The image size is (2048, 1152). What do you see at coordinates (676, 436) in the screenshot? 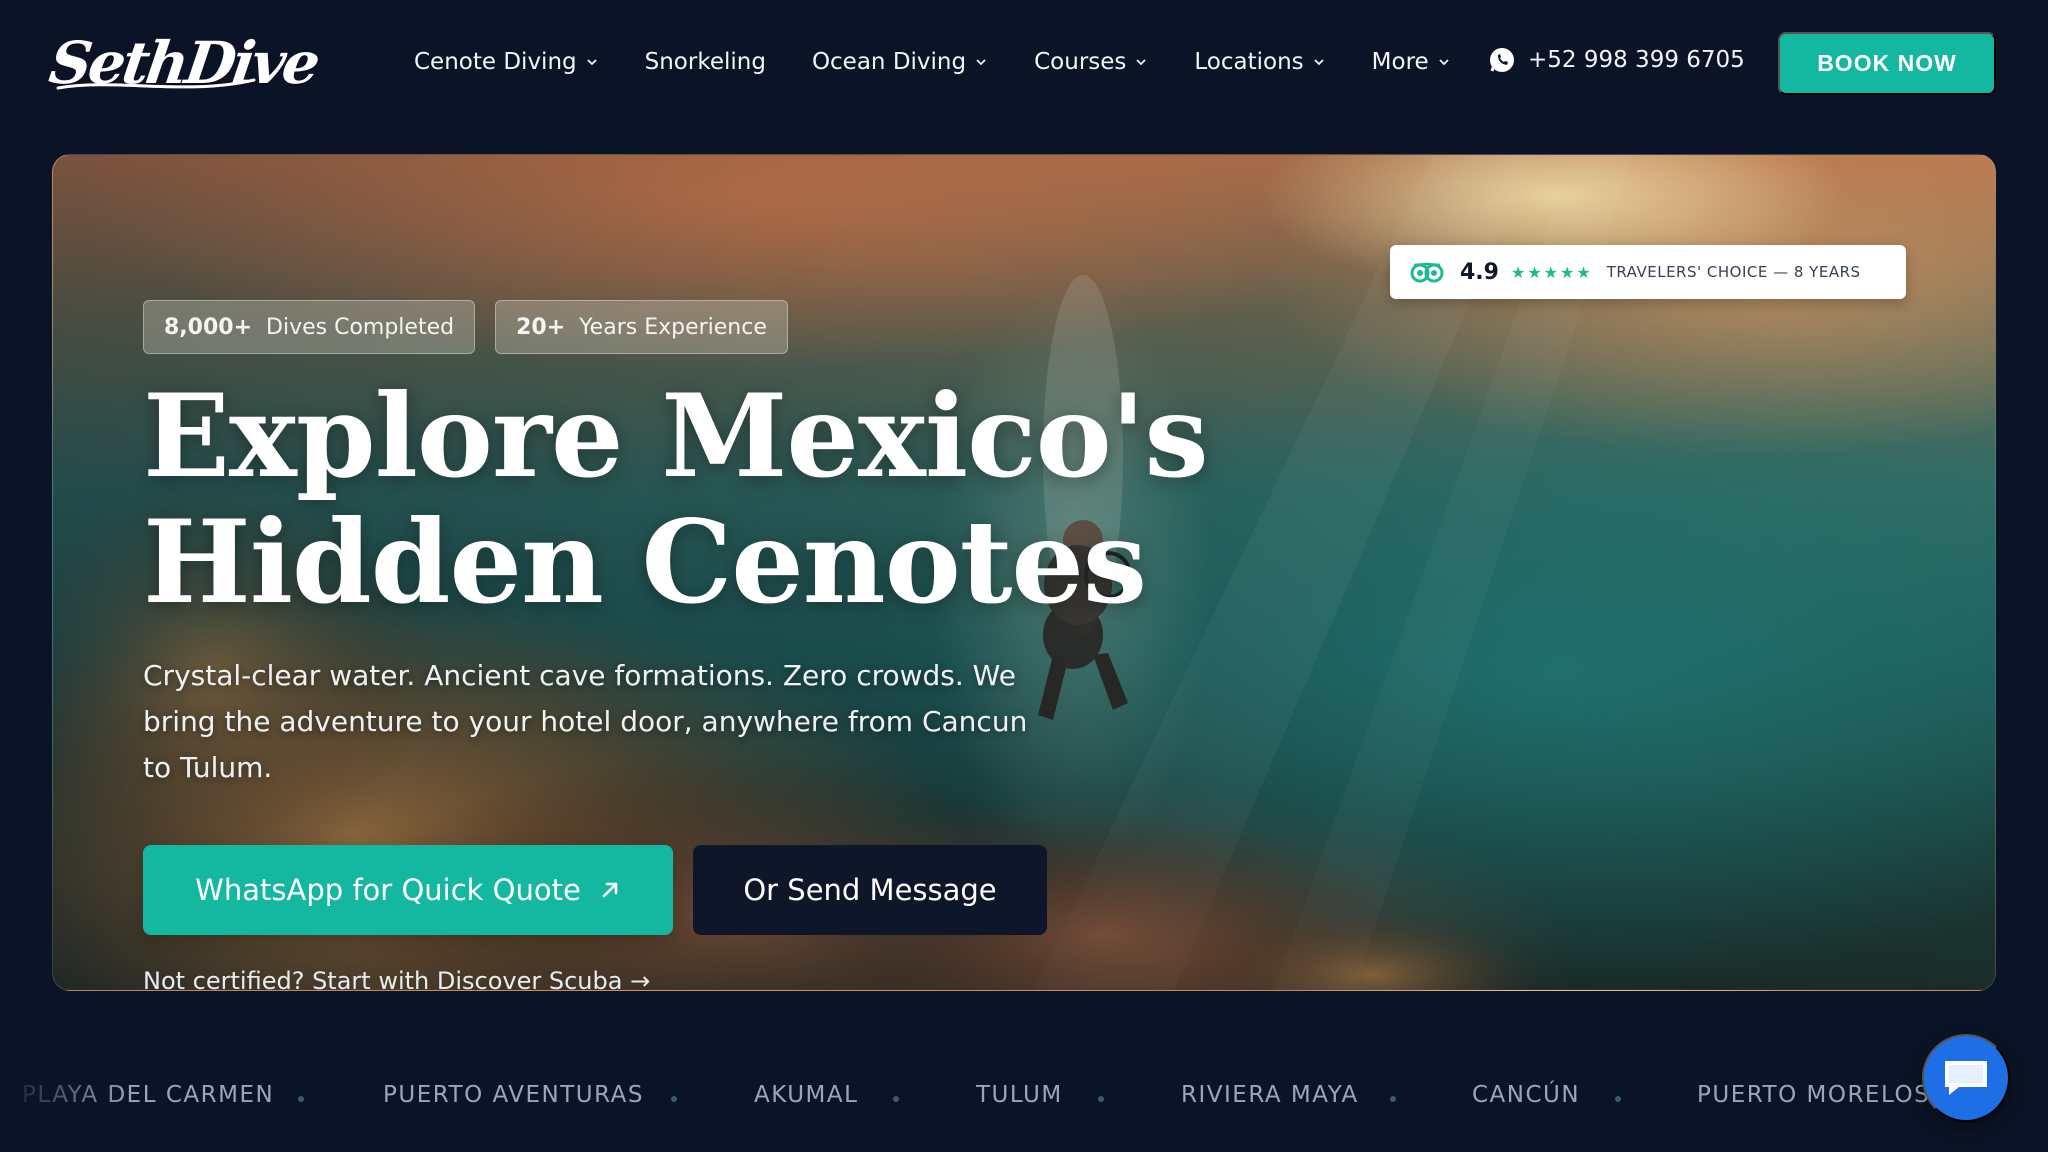
I see `hero-title-line-1: Explore Mexico's` at bounding box center [676, 436].